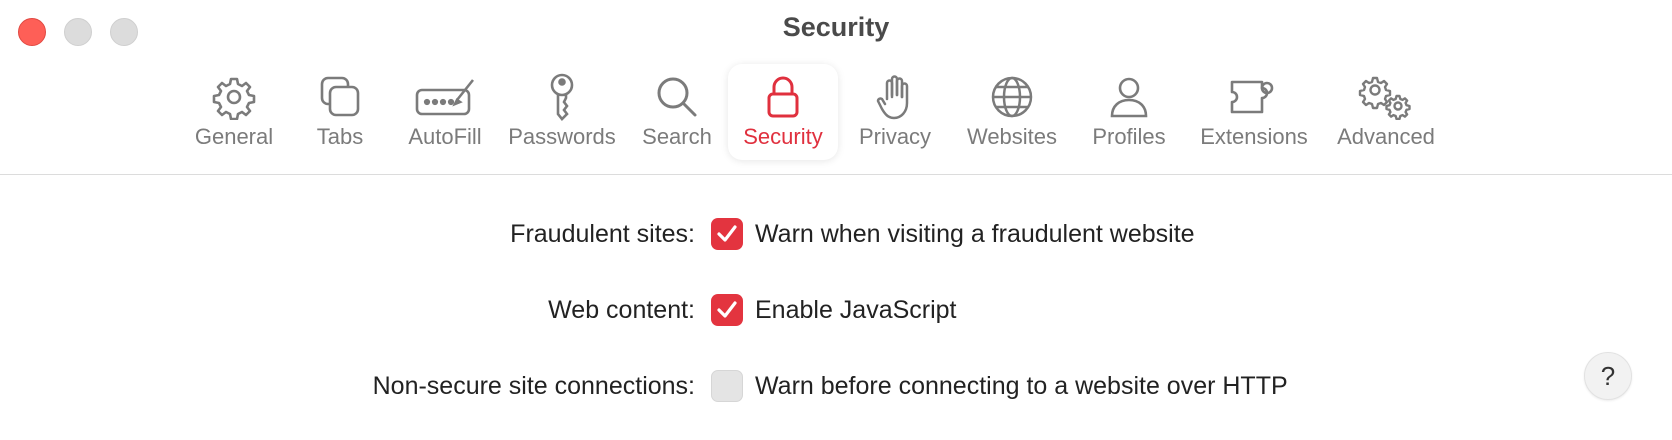 This screenshot has width=1672, height=440. What do you see at coordinates (783, 97) in the screenshot?
I see `lock-icon` at bounding box center [783, 97].